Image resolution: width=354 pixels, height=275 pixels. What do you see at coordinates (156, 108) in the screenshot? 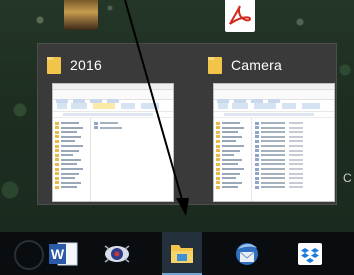
I see `annotation-arrow` at bounding box center [156, 108].